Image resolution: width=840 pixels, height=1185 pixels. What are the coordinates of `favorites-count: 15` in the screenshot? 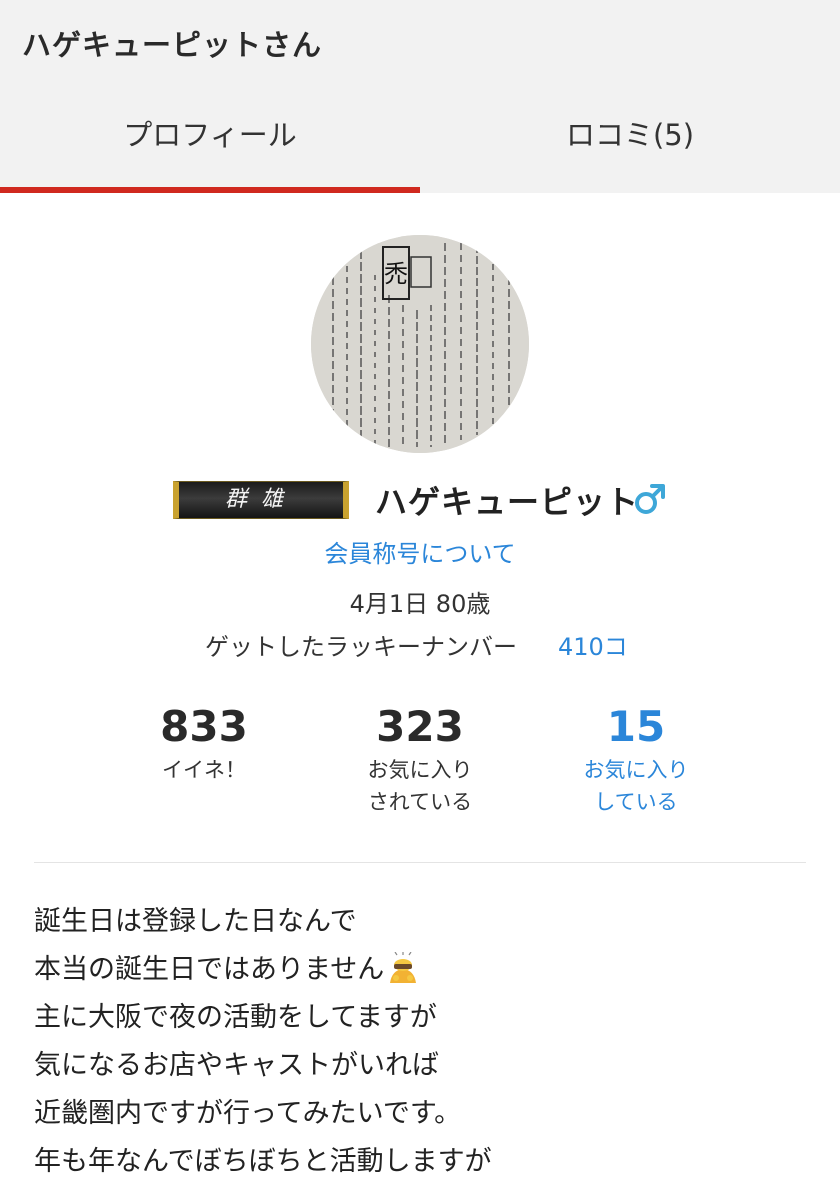 It's located at (636, 726).